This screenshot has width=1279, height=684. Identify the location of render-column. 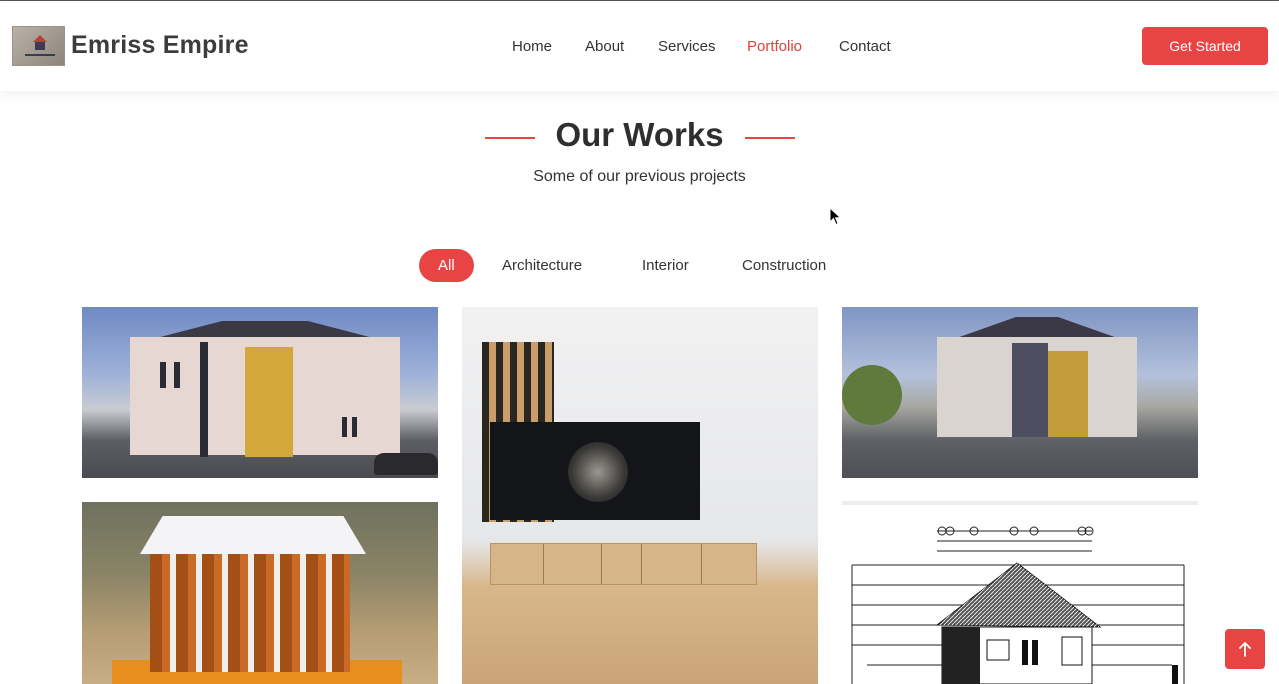
(204, 399).